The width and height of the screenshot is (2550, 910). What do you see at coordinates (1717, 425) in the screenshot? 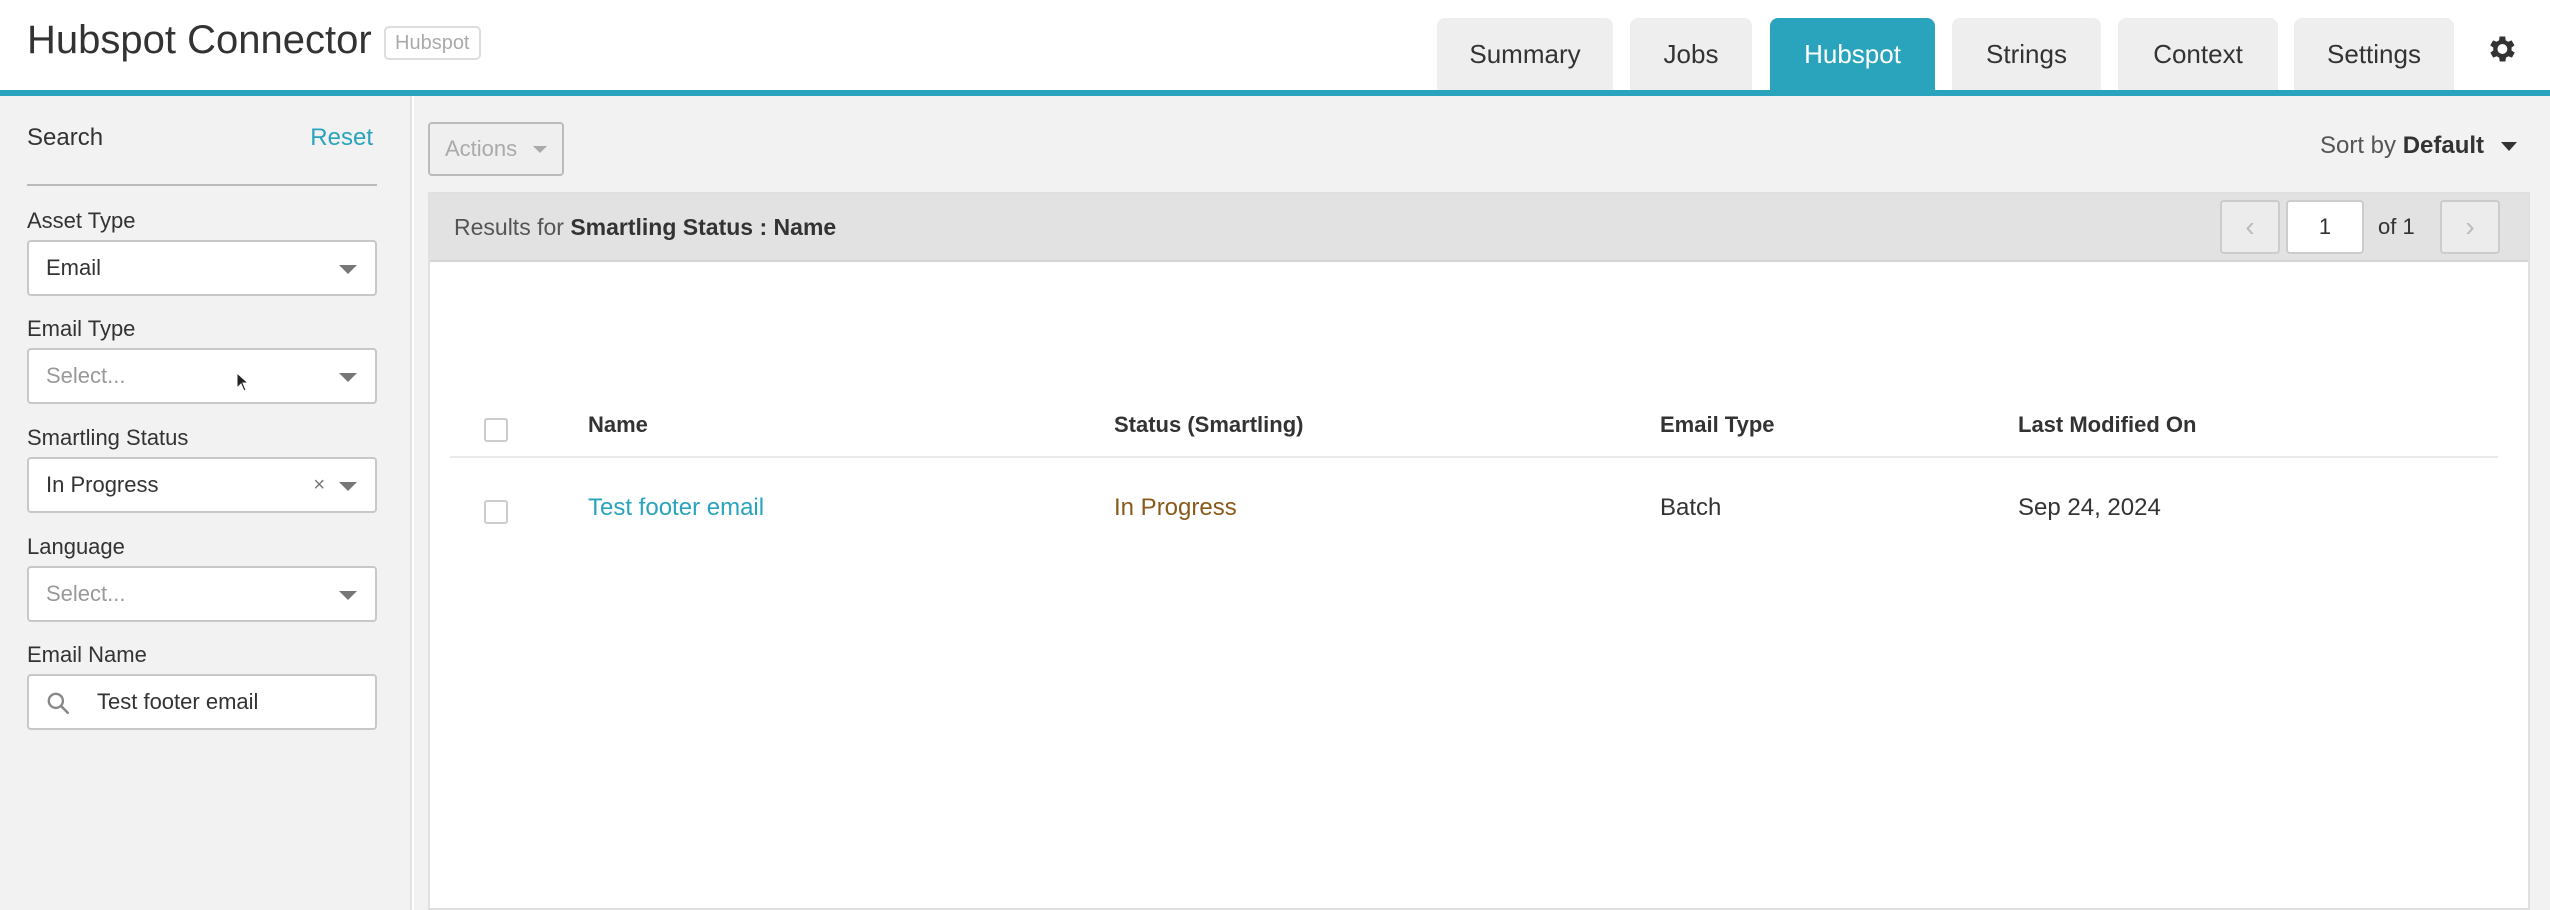
I see `column-header-email-type: Email Type` at bounding box center [1717, 425].